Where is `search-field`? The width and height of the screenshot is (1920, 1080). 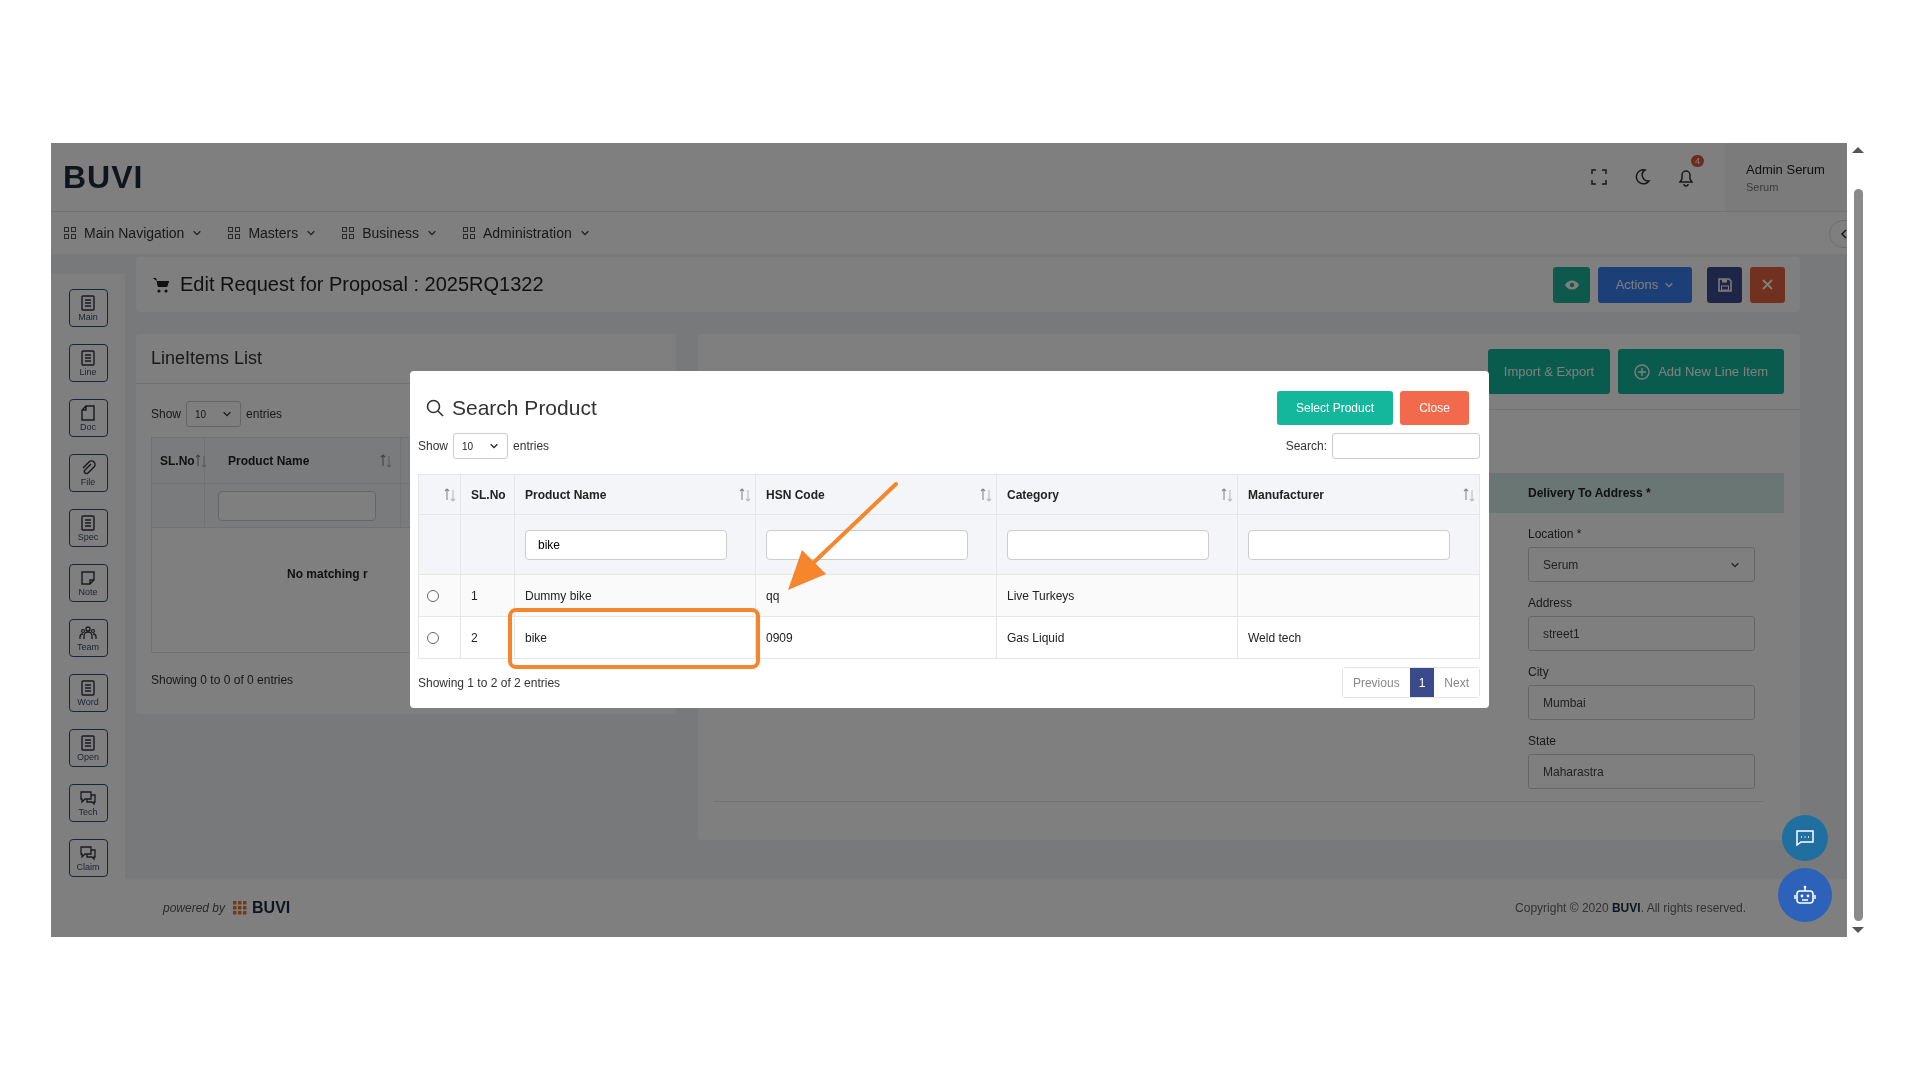
search-field is located at coordinates (1406, 446).